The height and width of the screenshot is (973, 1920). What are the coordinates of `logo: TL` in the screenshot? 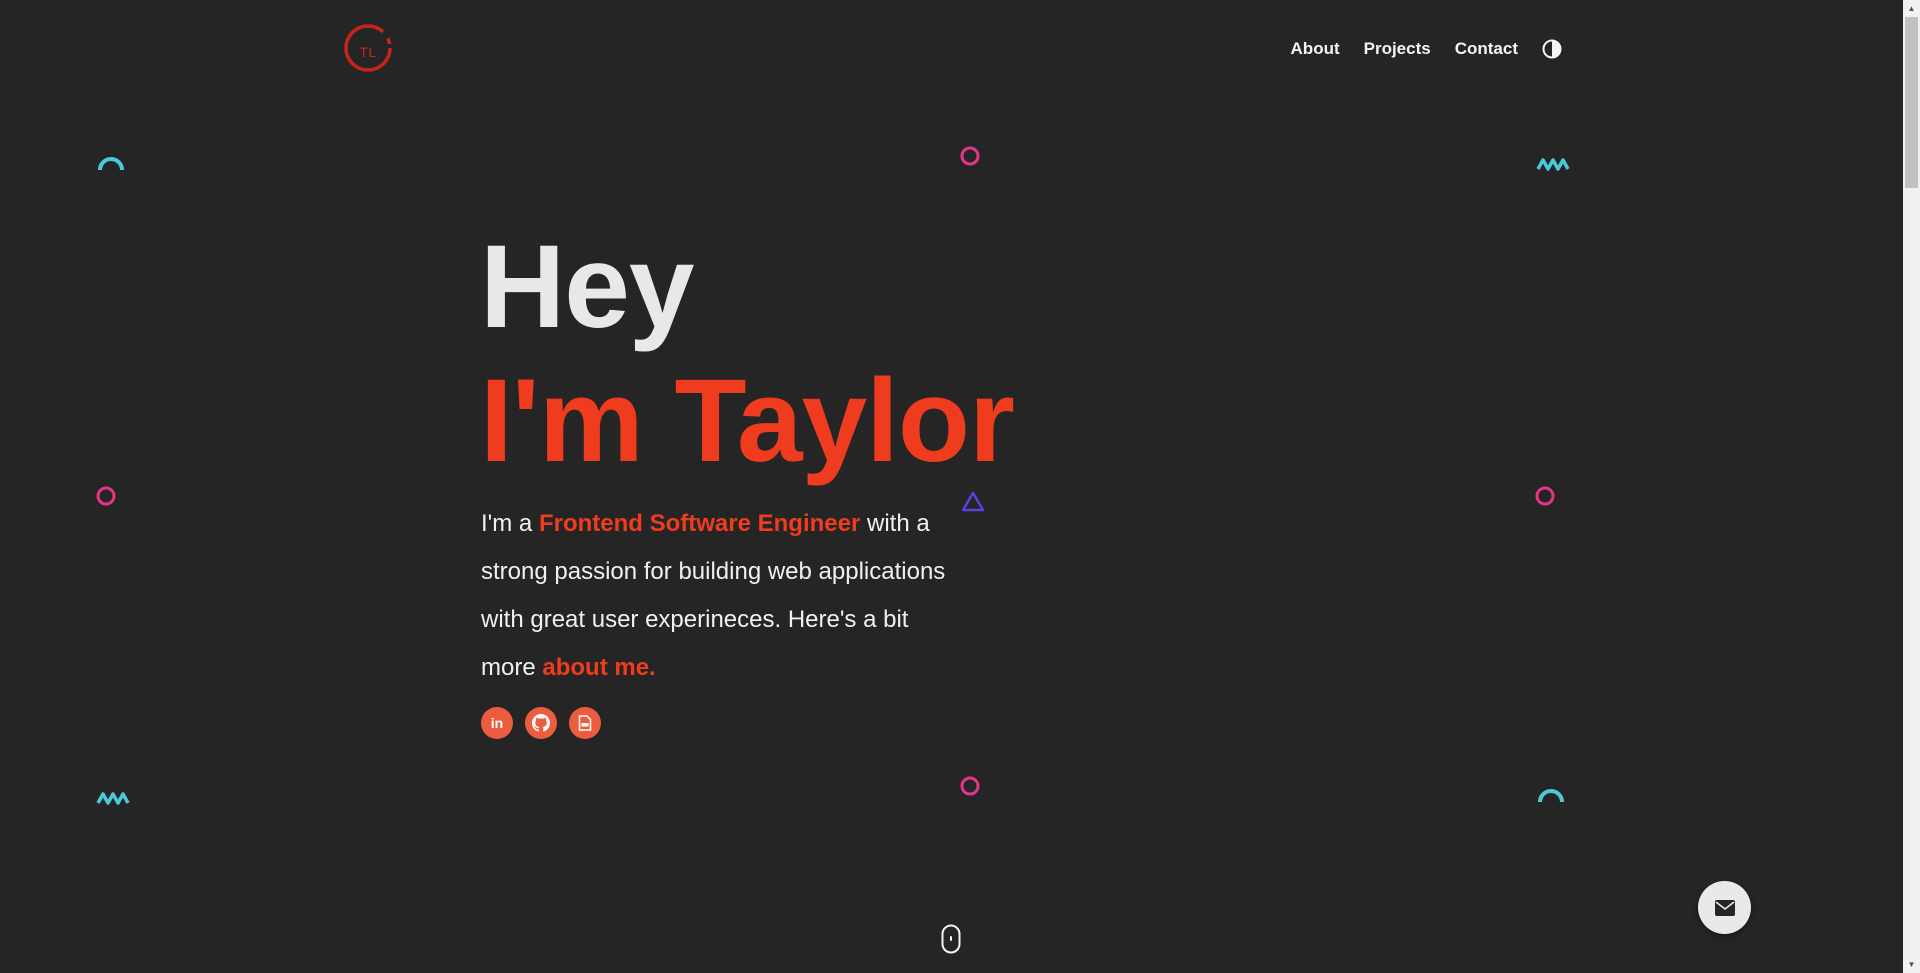 It's located at (368, 48).